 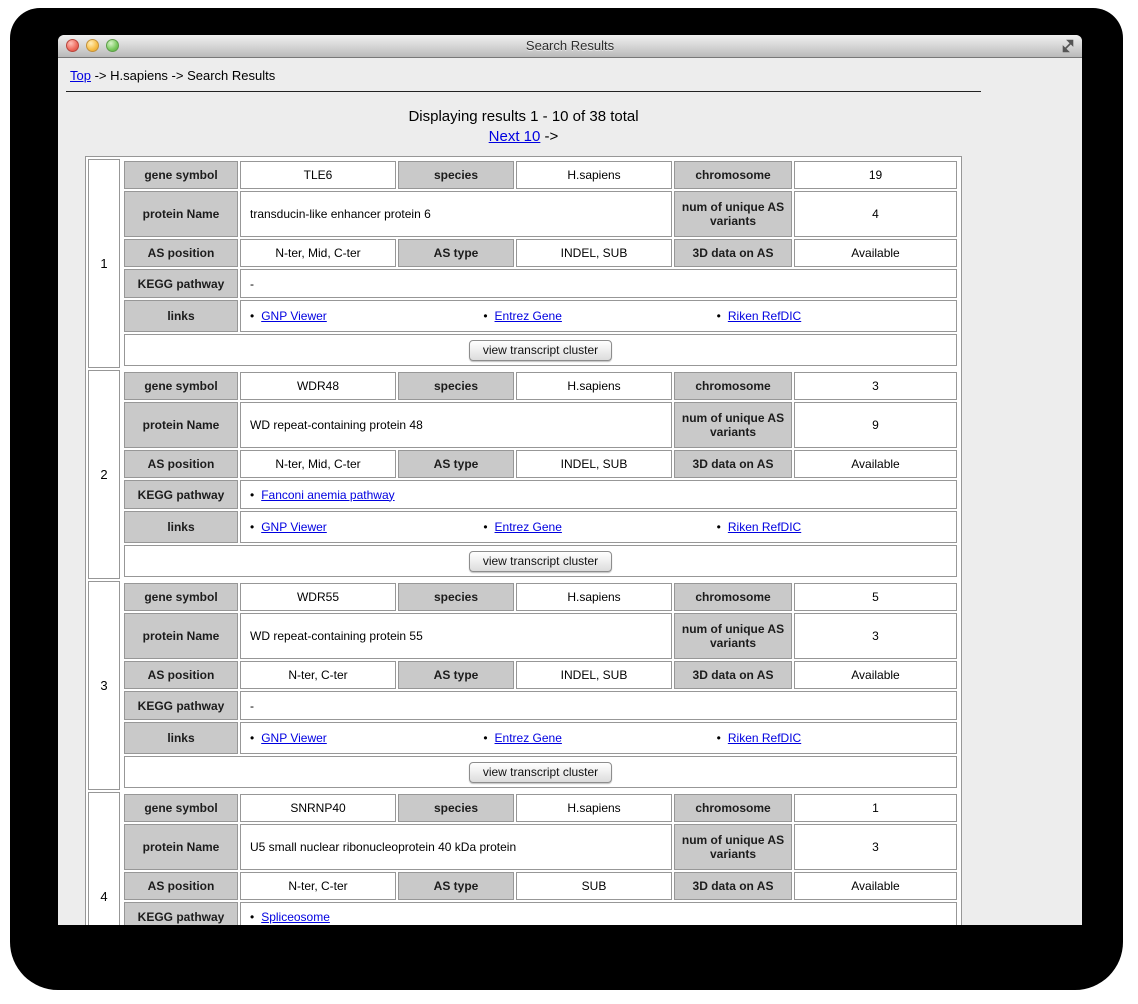 What do you see at coordinates (327, 495) in the screenshot?
I see `kegg-pathway-link: Fanconi anemia pathway` at bounding box center [327, 495].